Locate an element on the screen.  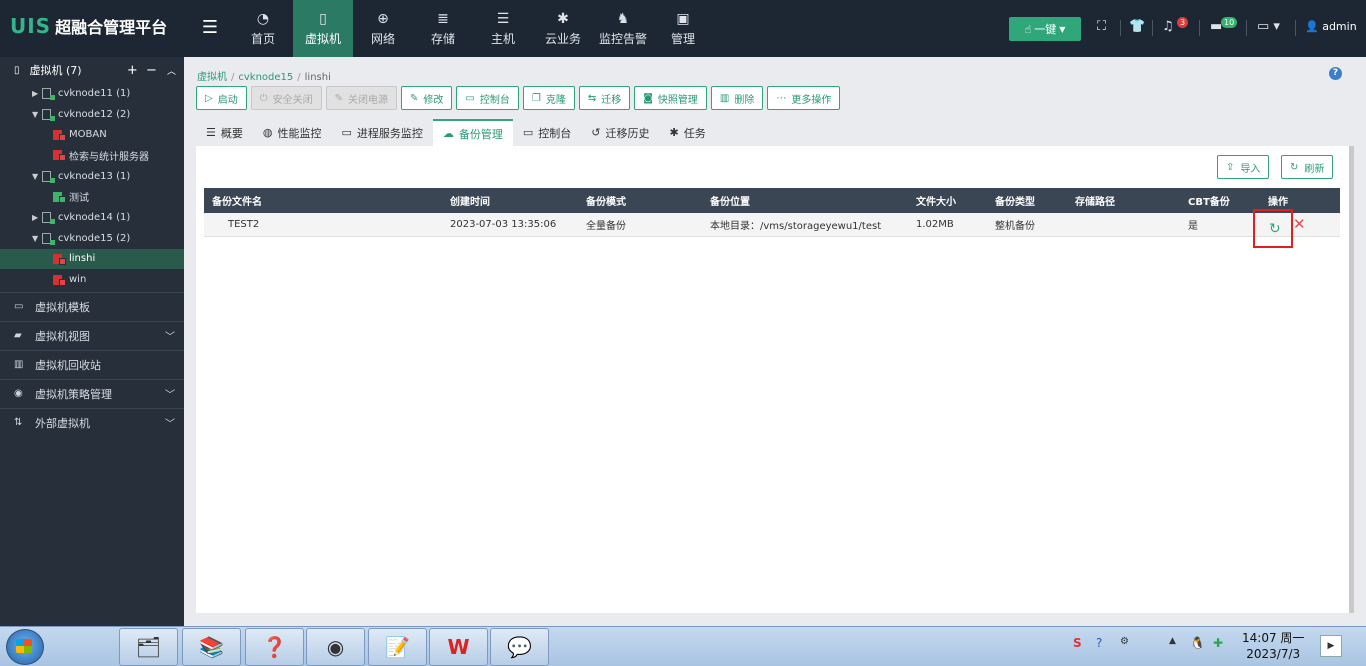
delete-button: ▥ 删除 is located at coordinates (737, 98).